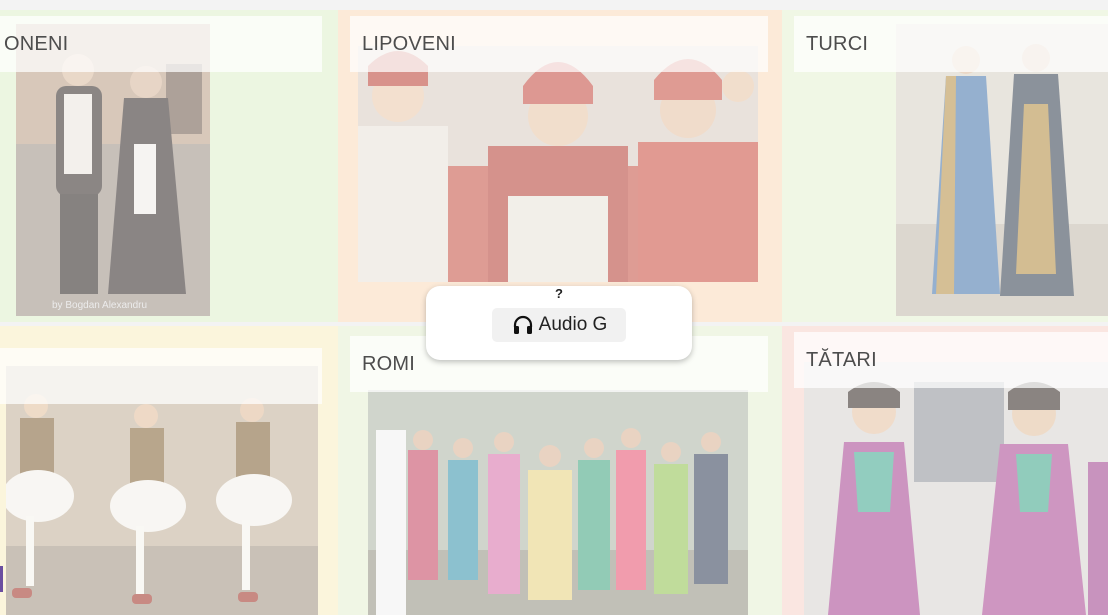 This screenshot has width=1108, height=615. I want to click on audio-button-label: Audio G, so click(573, 324).